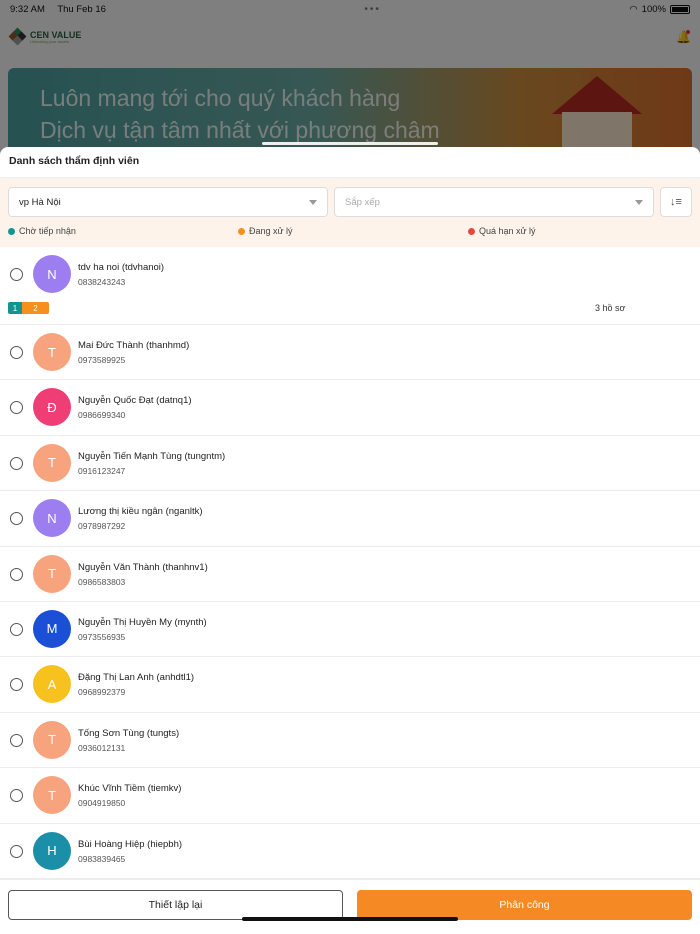 The width and height of the screenshot is (700, 934). What do you see at coordinates (40, 202) in the screenshot?
I see `office-select-value: vp Hà Nội` at bounding box center [40, 202].